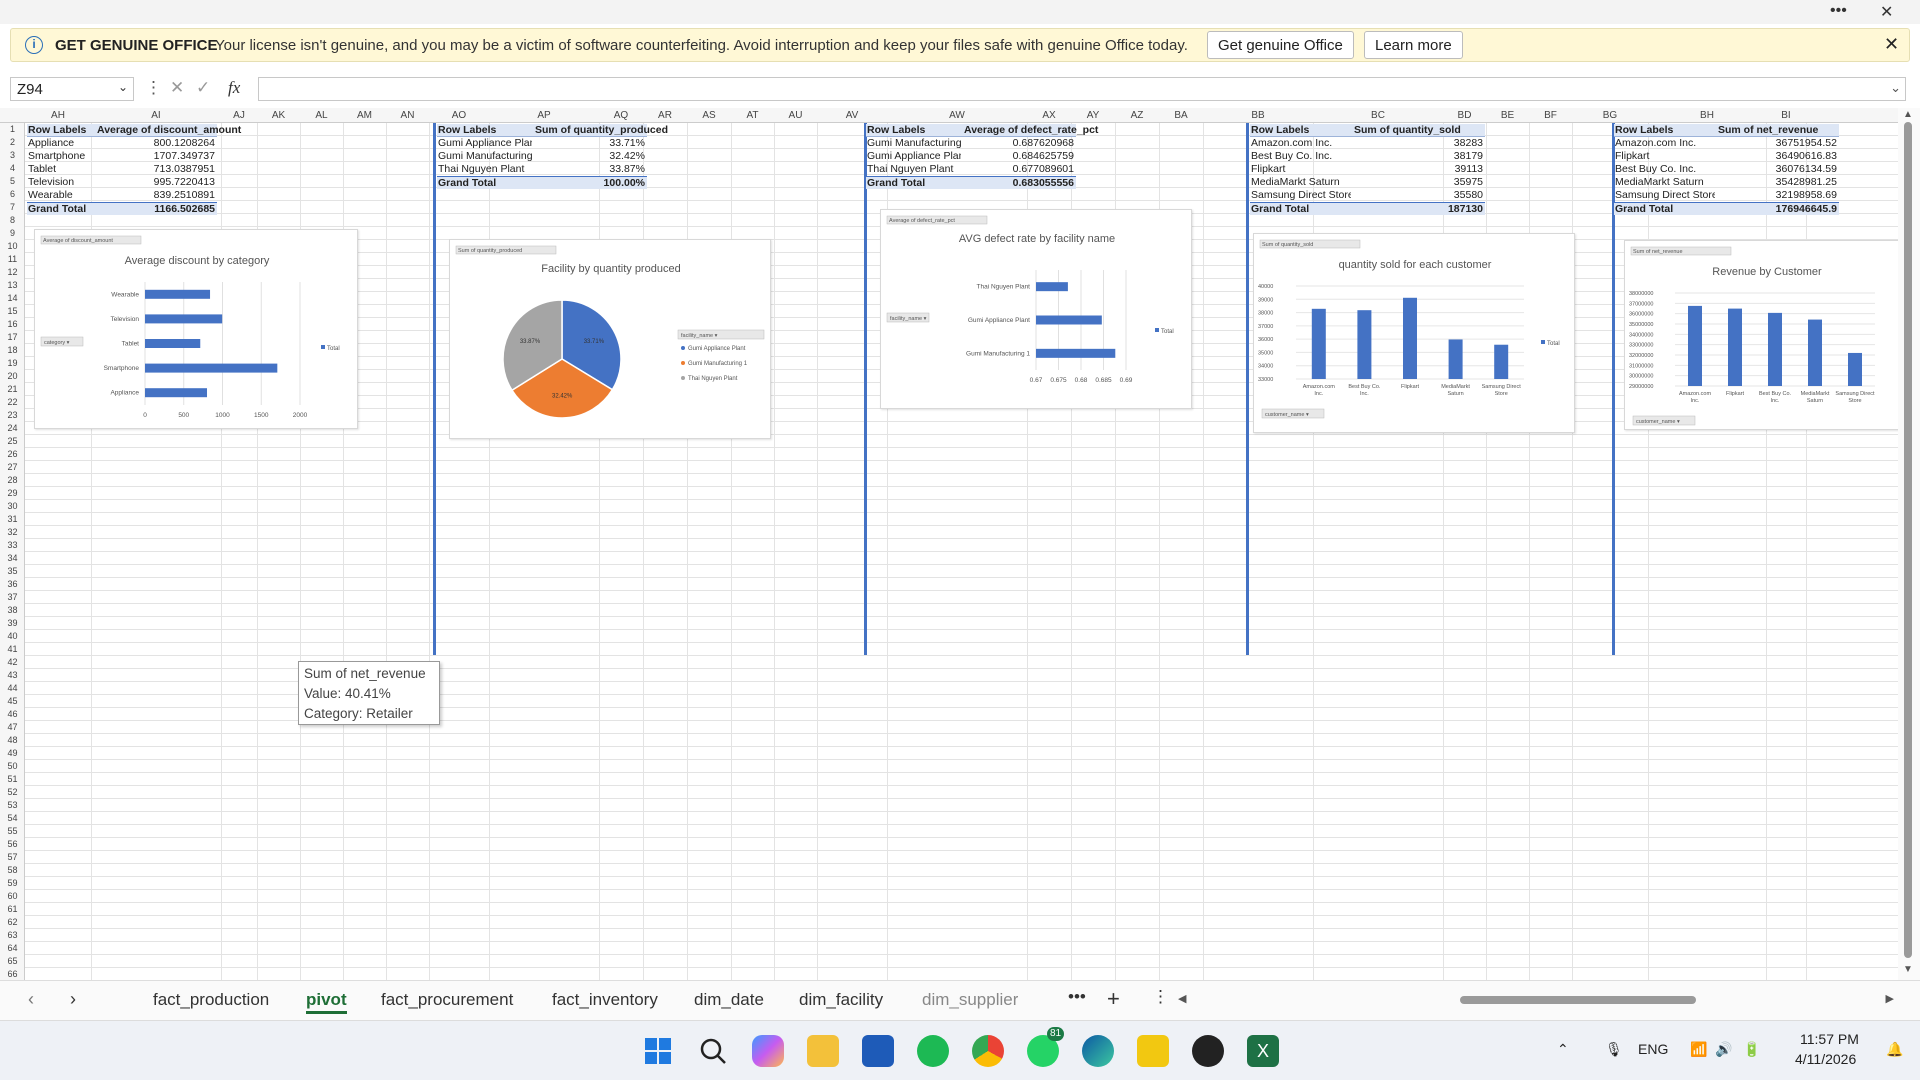  I want to click on pivot-row: MediaMarkt Saturn 35975, so click(1367, 182).